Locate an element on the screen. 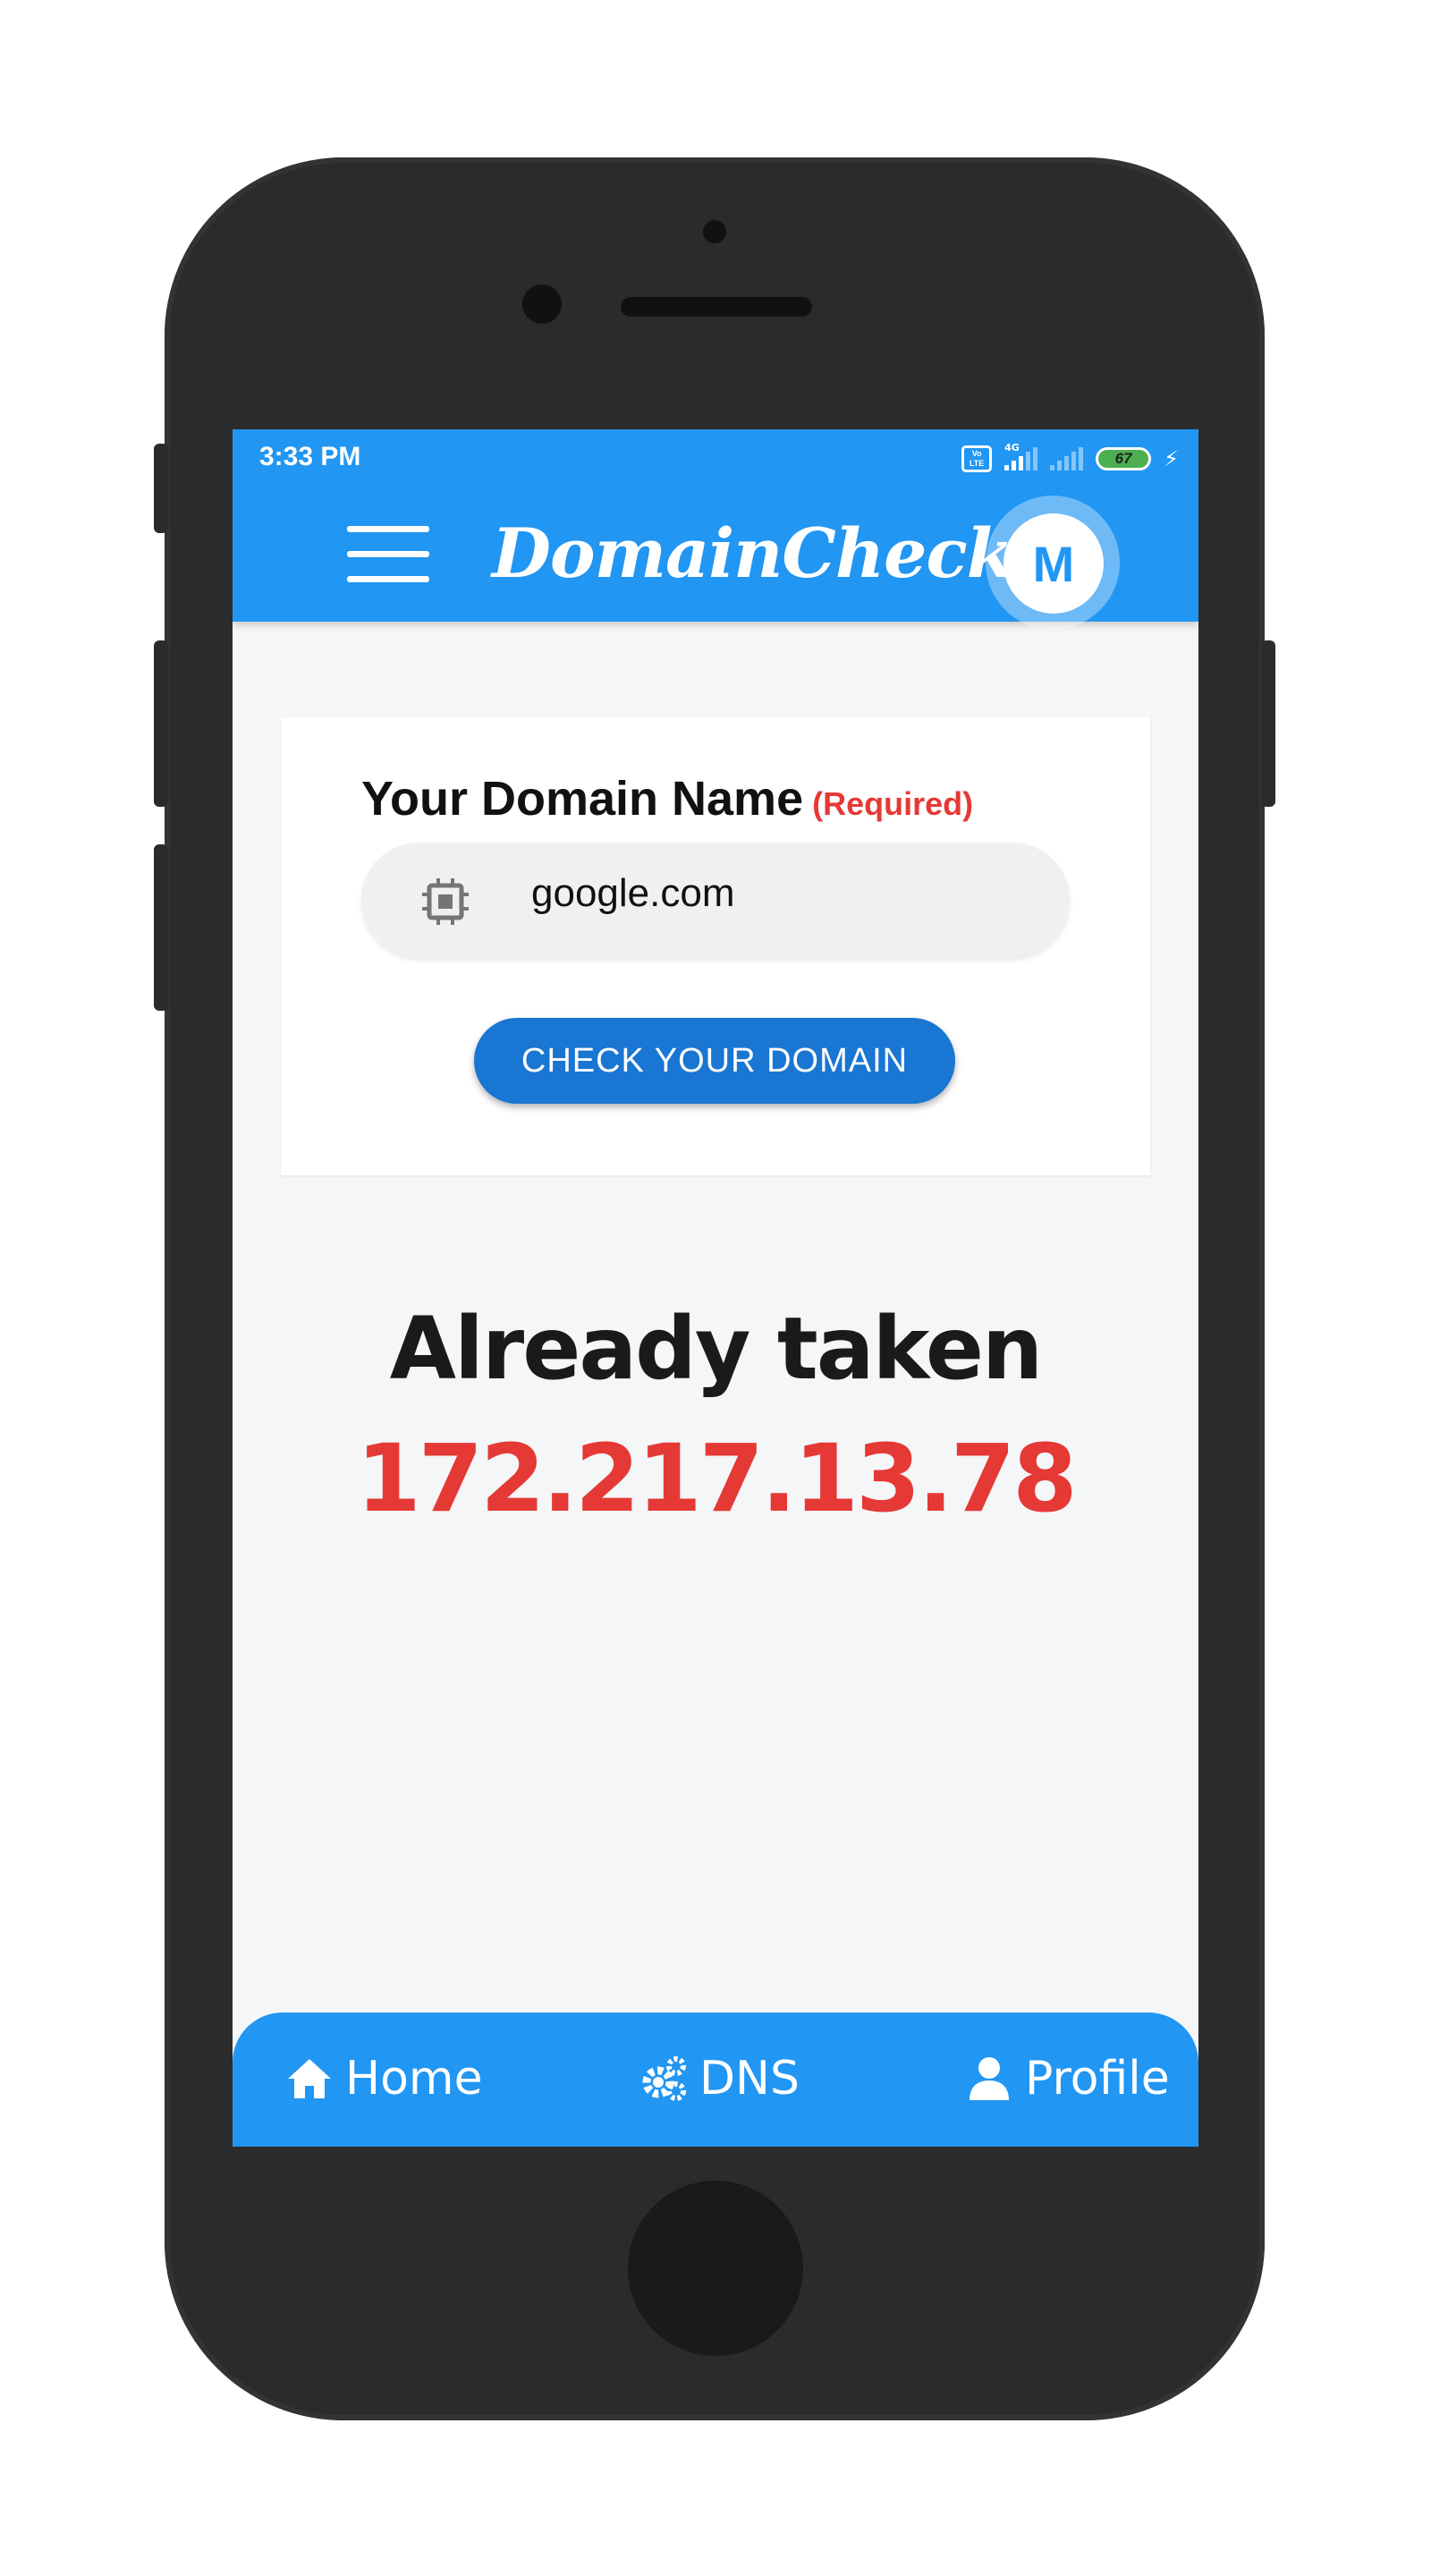 The image size is (1431, 2576). status-time: 3:33 PM is located at coordinates (310, 456).